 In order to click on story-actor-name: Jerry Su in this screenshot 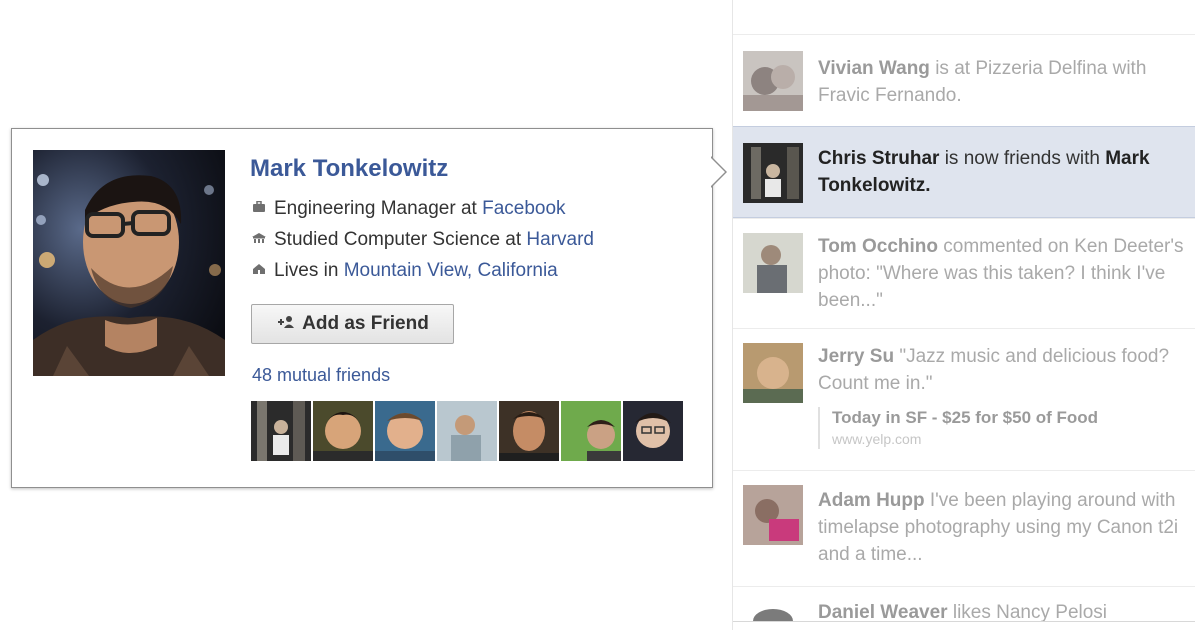, I will do `click(856, 356)`.